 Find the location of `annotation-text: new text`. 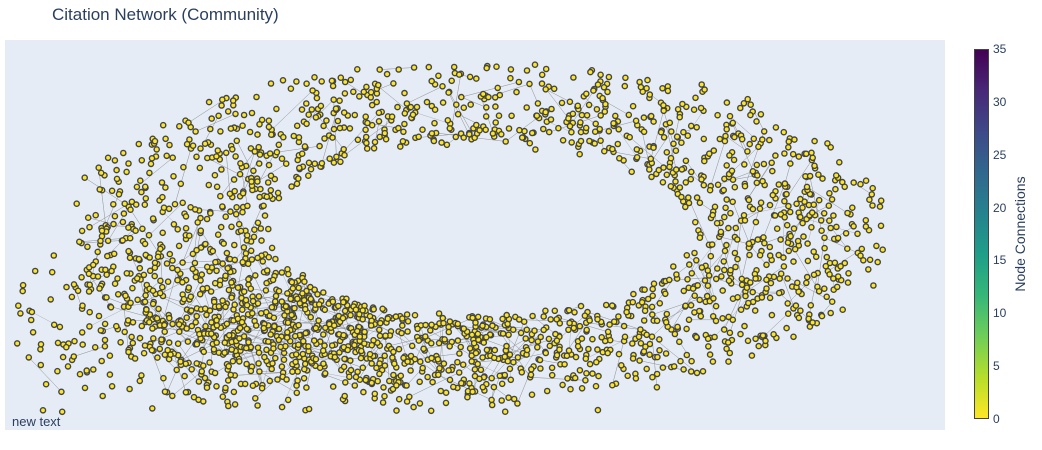

annotation-text: new text is located at coordinates (36, 421).